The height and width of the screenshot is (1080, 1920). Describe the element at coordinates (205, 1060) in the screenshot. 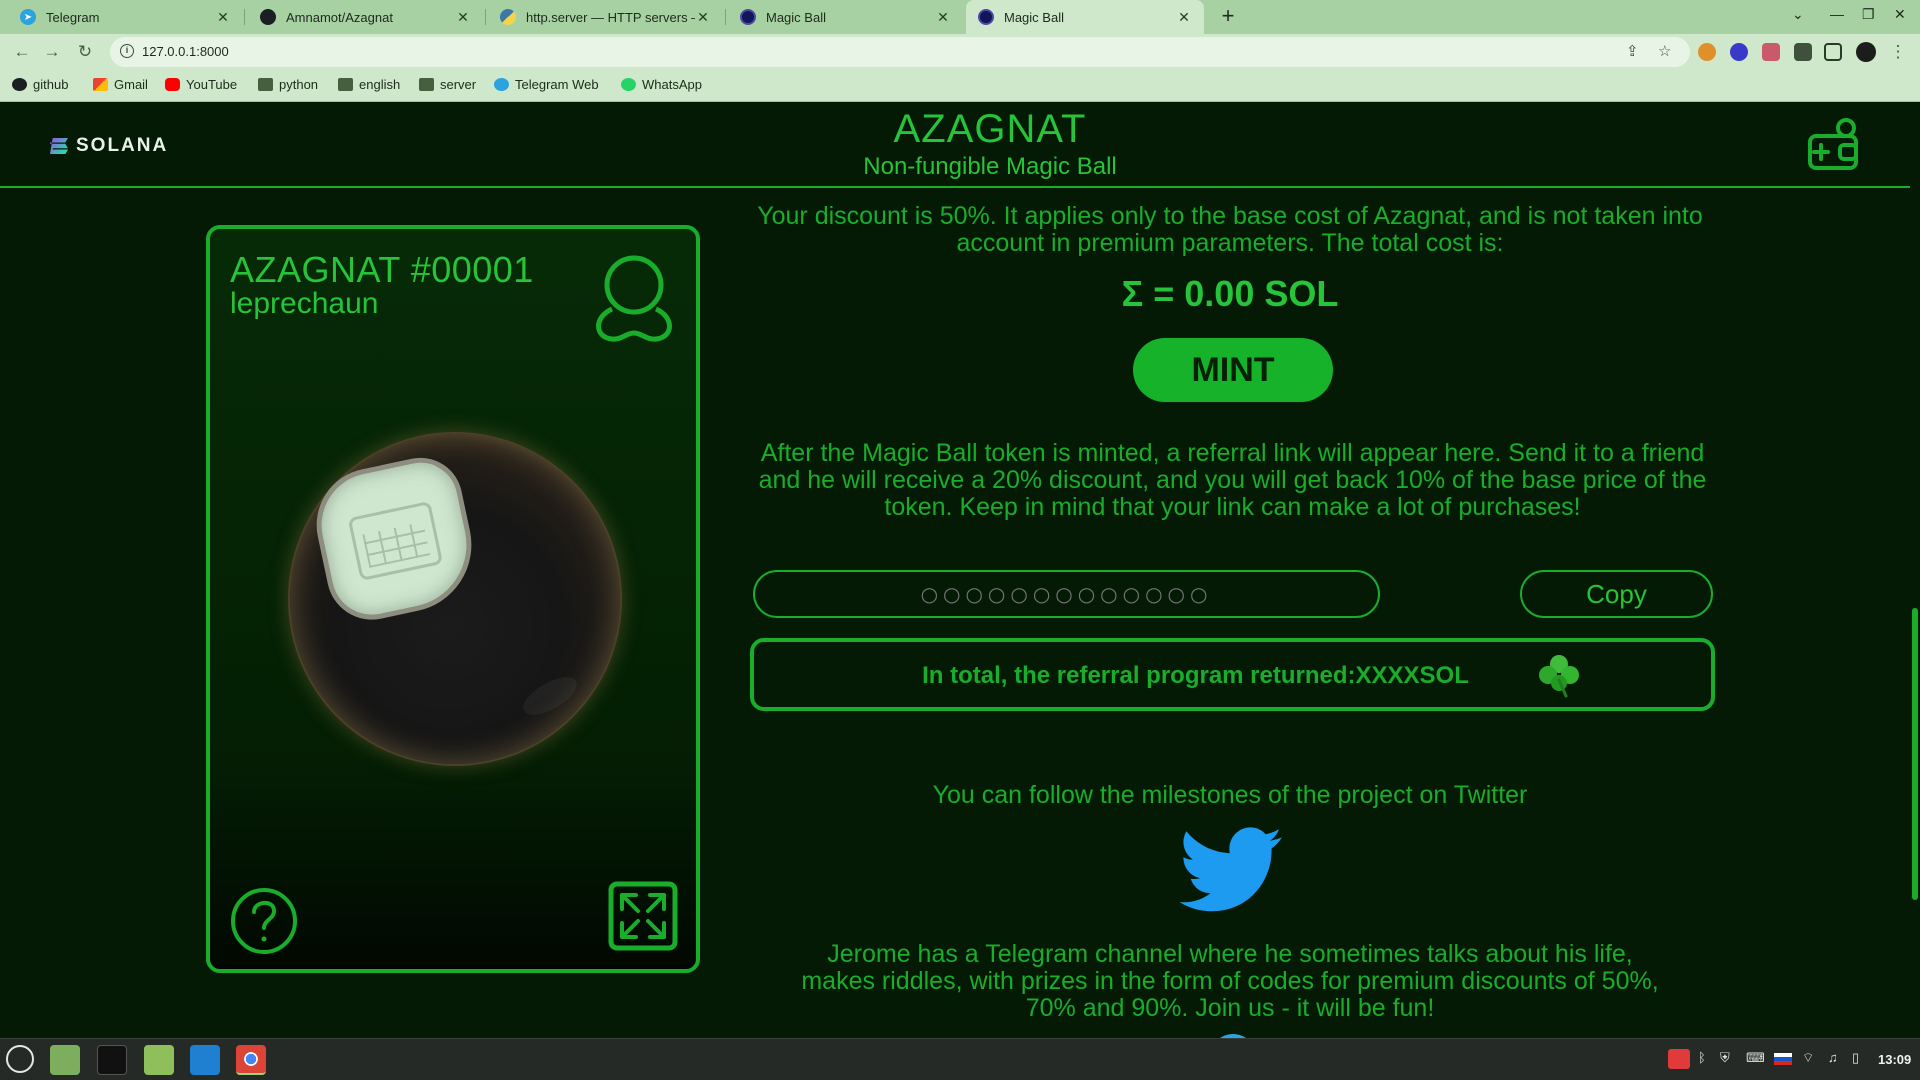

I see `vscode-icon` at that location.